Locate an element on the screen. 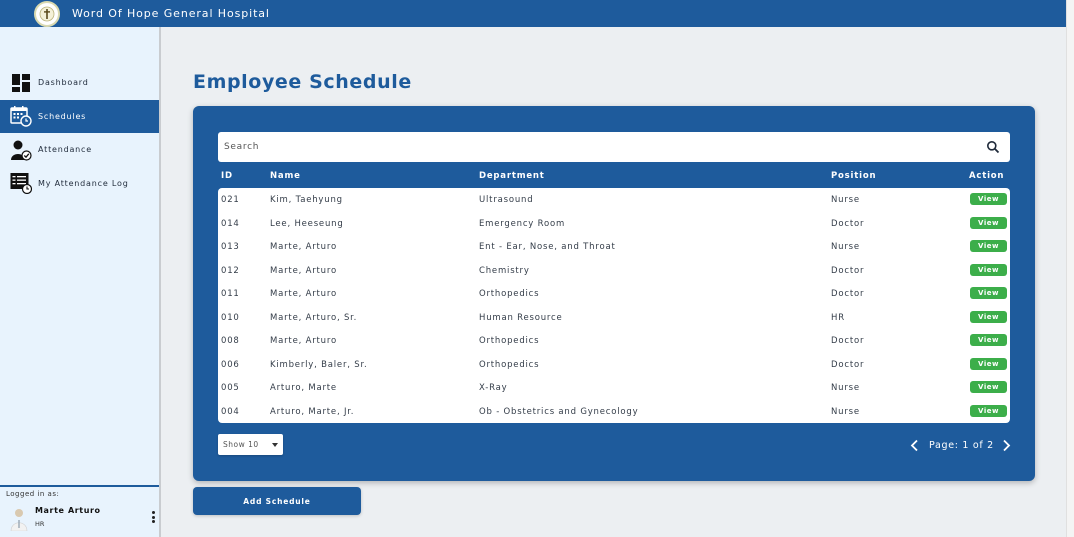 The height and width of the screenshot is (537, 1074). table-row: 021 Kim, Taehyung Ultrasound Nurse View is located at coordinates (614, 200).